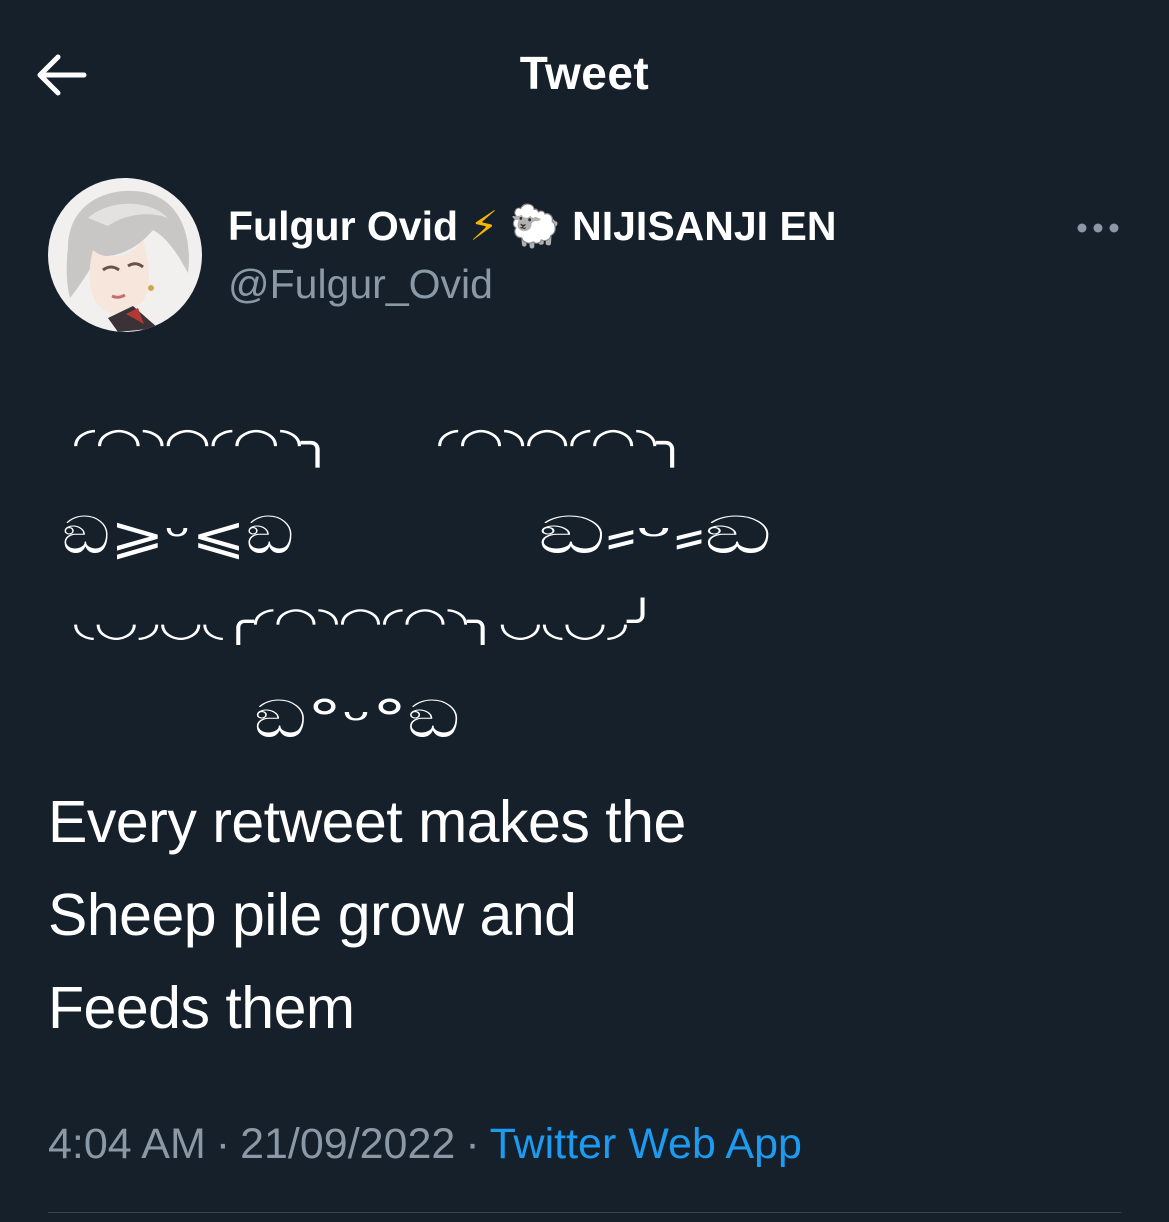 The height and width of the screenshot is (1222, 1169). I want to click on divider, so click(584, 1212).